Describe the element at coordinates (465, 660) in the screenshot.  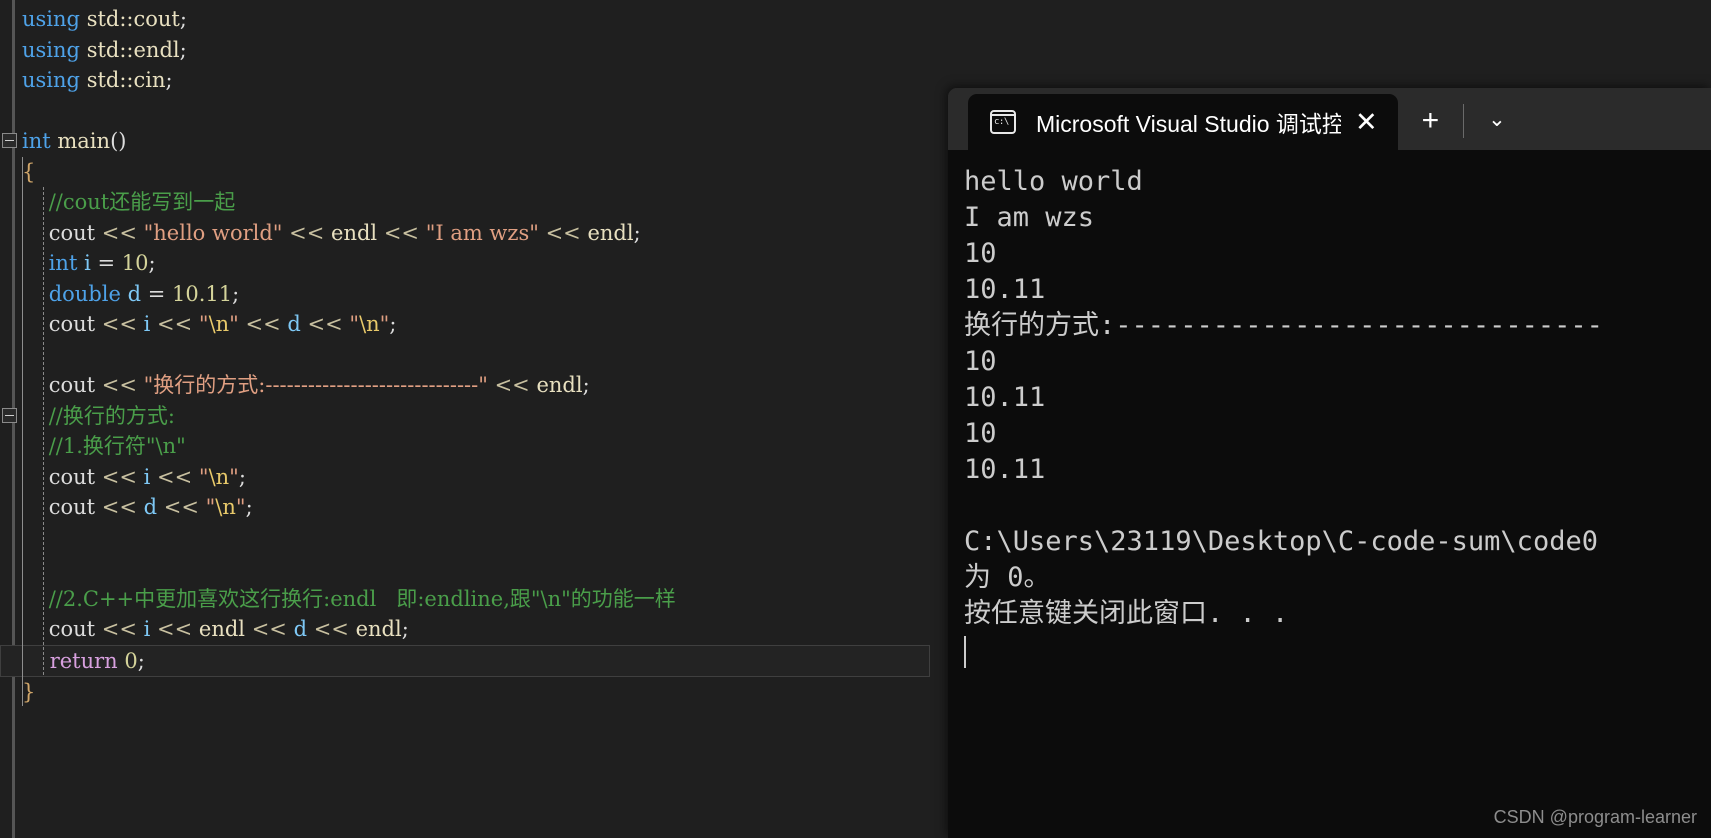
I see `code-line: return 0;` at that location.